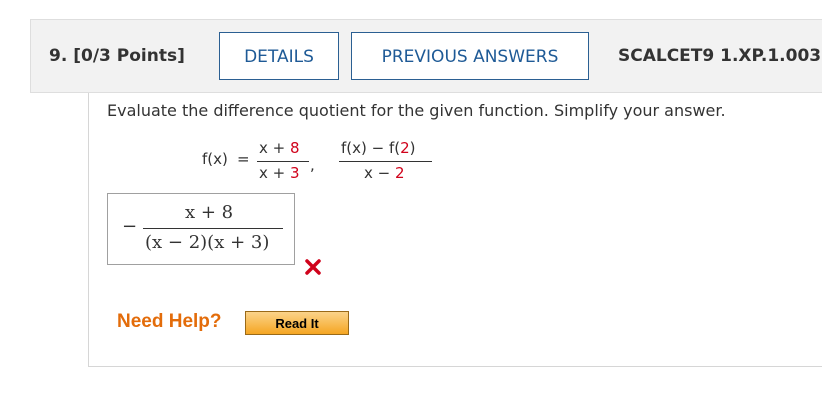 The image size is (822, 407). What do you see at coordinates (297, 323) in the screenshot?
I see `read-it-button: Read It` at bounding box center [297, 323].